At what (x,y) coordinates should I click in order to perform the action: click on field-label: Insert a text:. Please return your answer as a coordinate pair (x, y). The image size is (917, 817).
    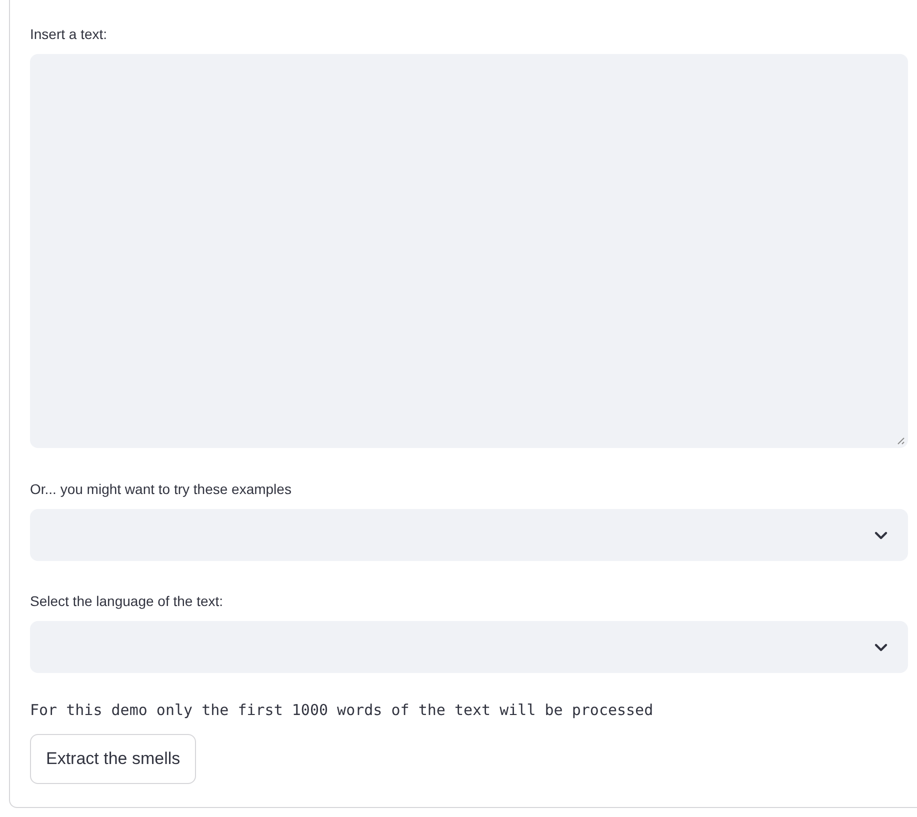
    Looking at the image, I should click on (69, 34).